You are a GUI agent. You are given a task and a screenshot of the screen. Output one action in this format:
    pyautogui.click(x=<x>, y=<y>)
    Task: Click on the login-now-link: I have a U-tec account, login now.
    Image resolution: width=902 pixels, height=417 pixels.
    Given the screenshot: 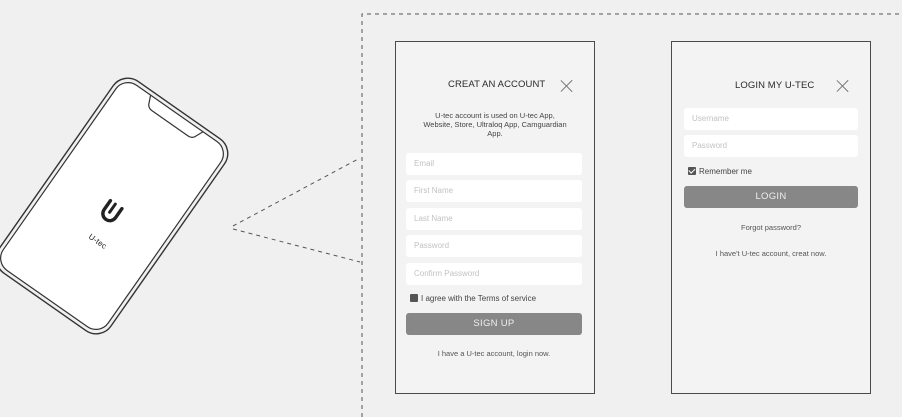 What is the action you would take?
    pyautogui.click(x=494, y=353)
    